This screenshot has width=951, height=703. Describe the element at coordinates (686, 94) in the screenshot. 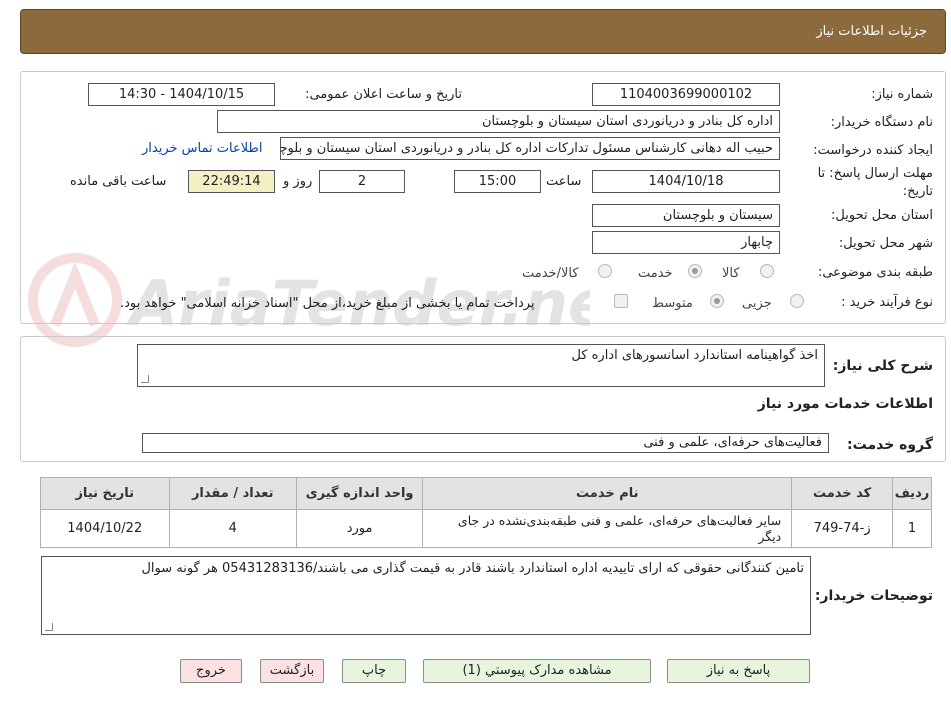

I see `need-number-field: 1104003699000102` at that location.